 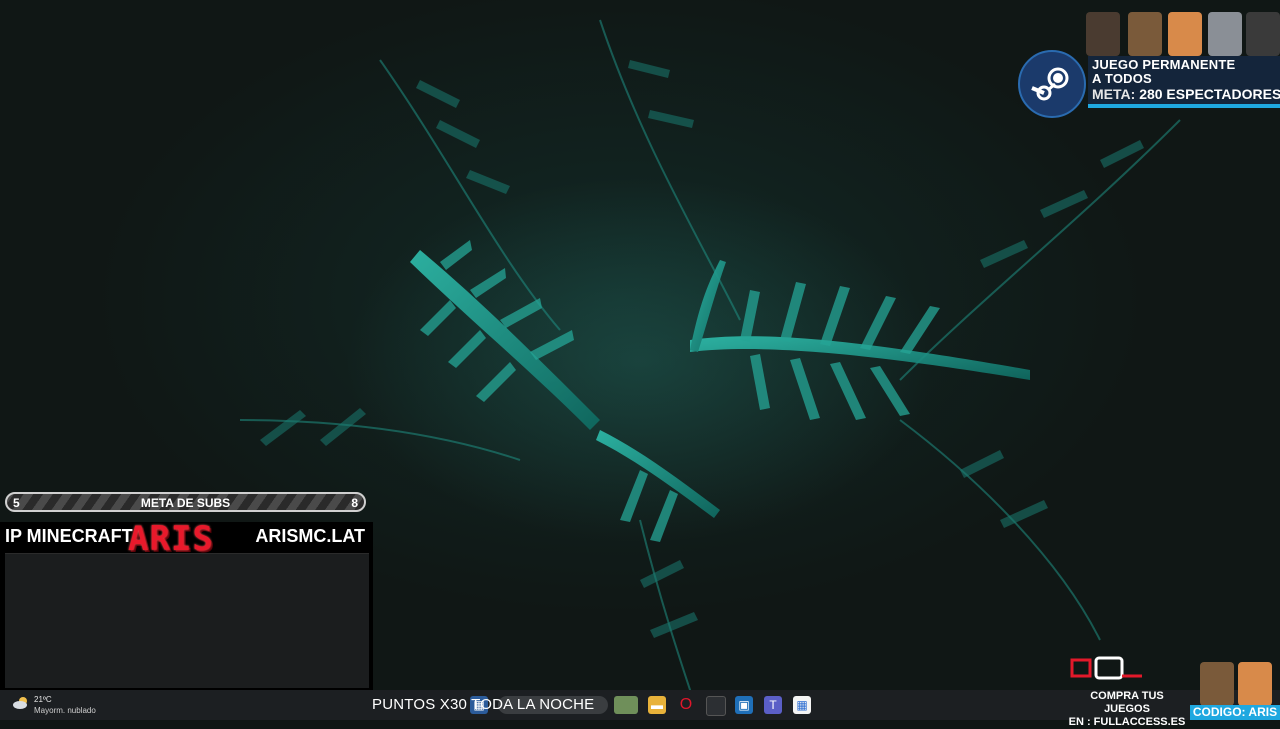 I want to click on photos-icon: ▣, so click(x=744, y=705).